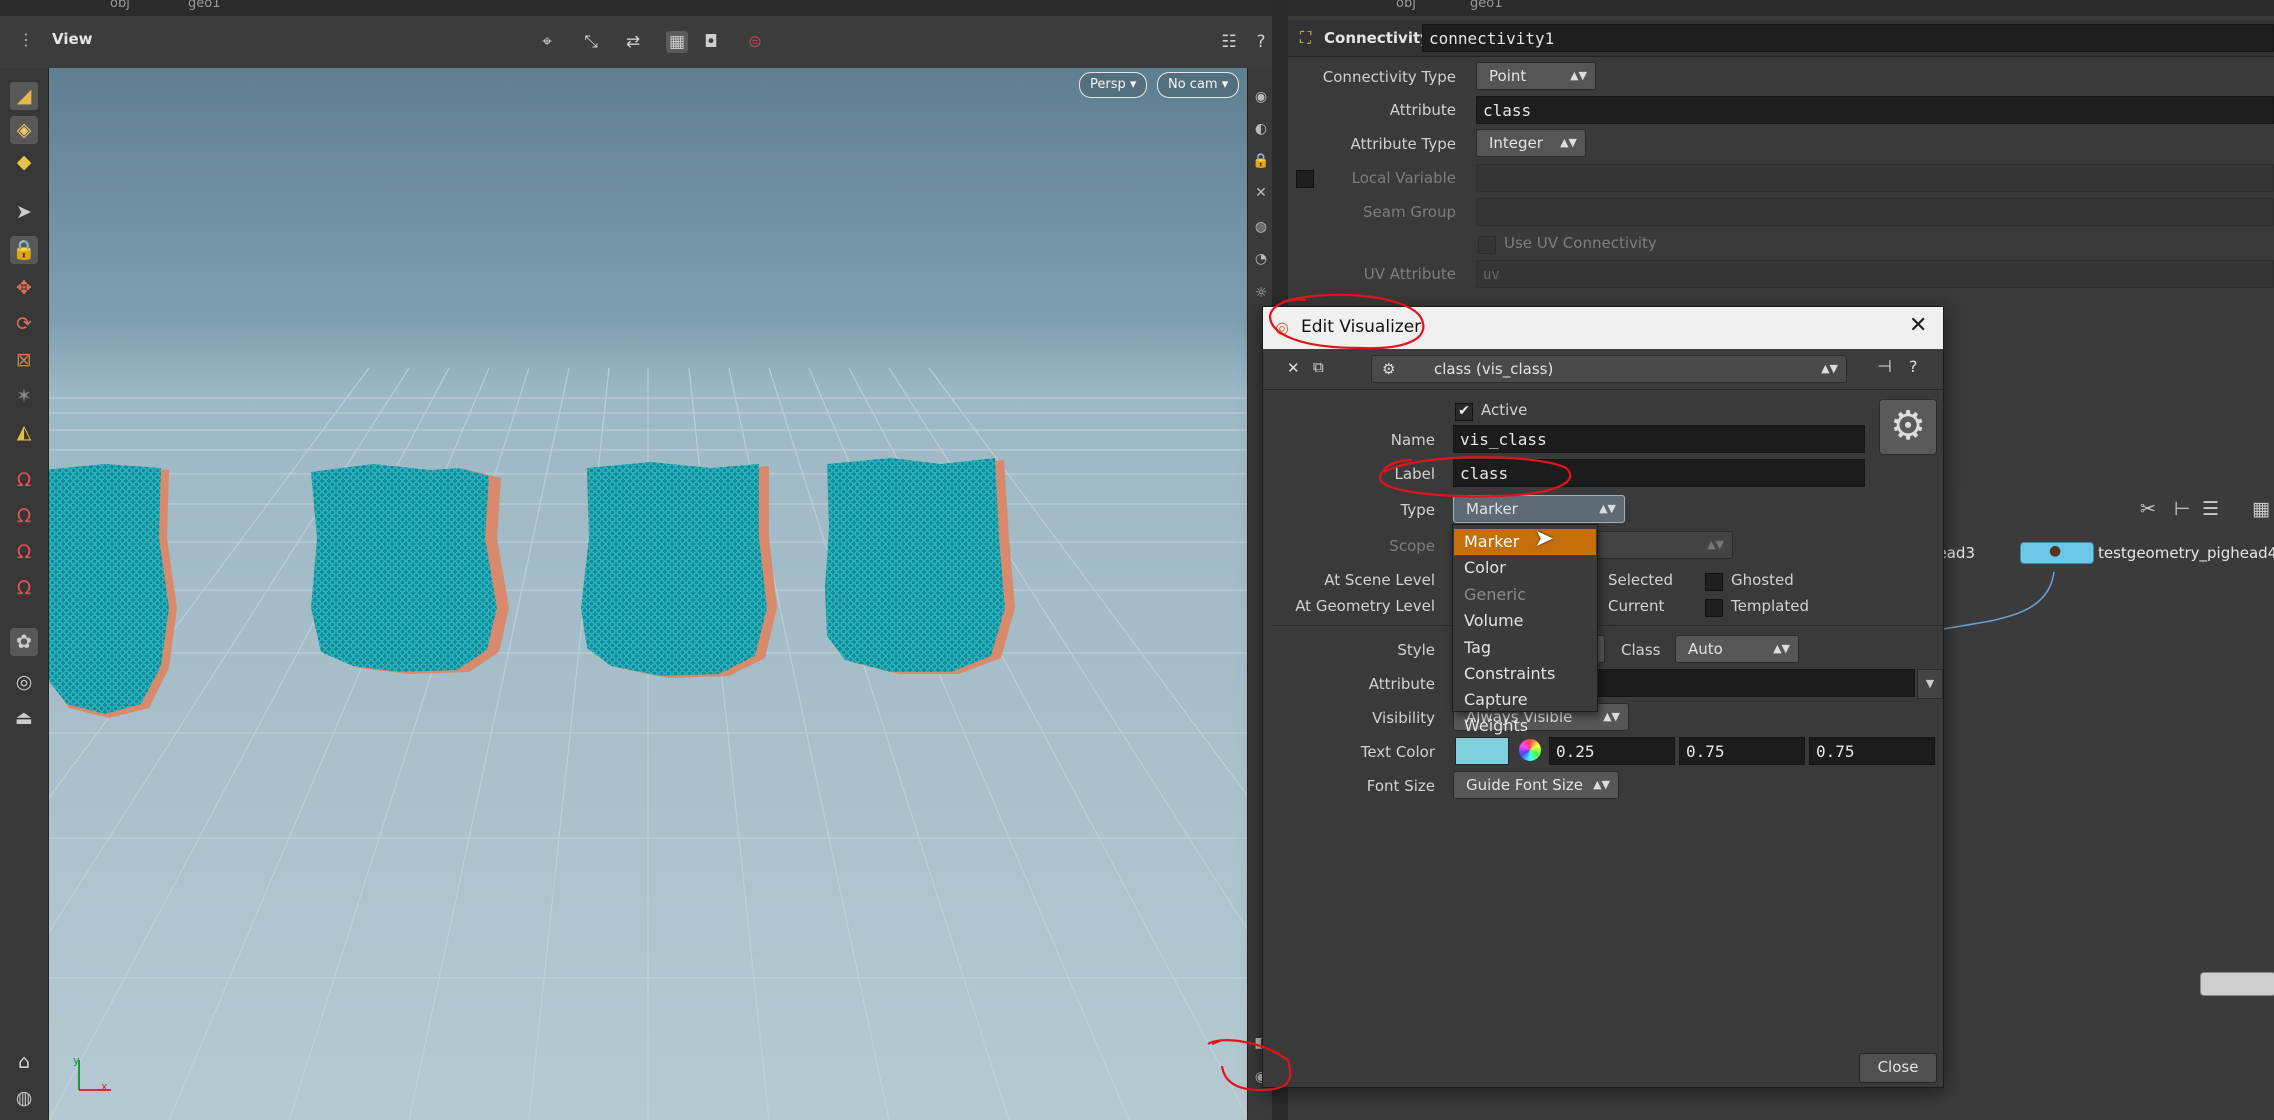 The image size is (2274, 1120). Describe the element at coordinates (1525, 621) in the screenshot. I see `option-volume: Volume` at that location.